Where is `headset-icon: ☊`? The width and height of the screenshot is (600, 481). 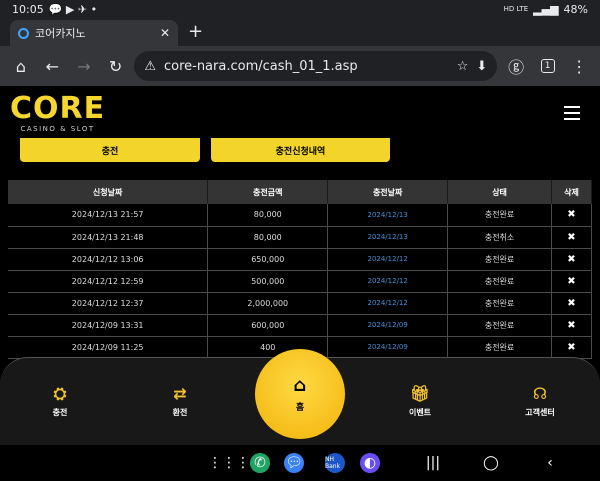
headset-icon: ☊ is located at coordinates (540, 393).